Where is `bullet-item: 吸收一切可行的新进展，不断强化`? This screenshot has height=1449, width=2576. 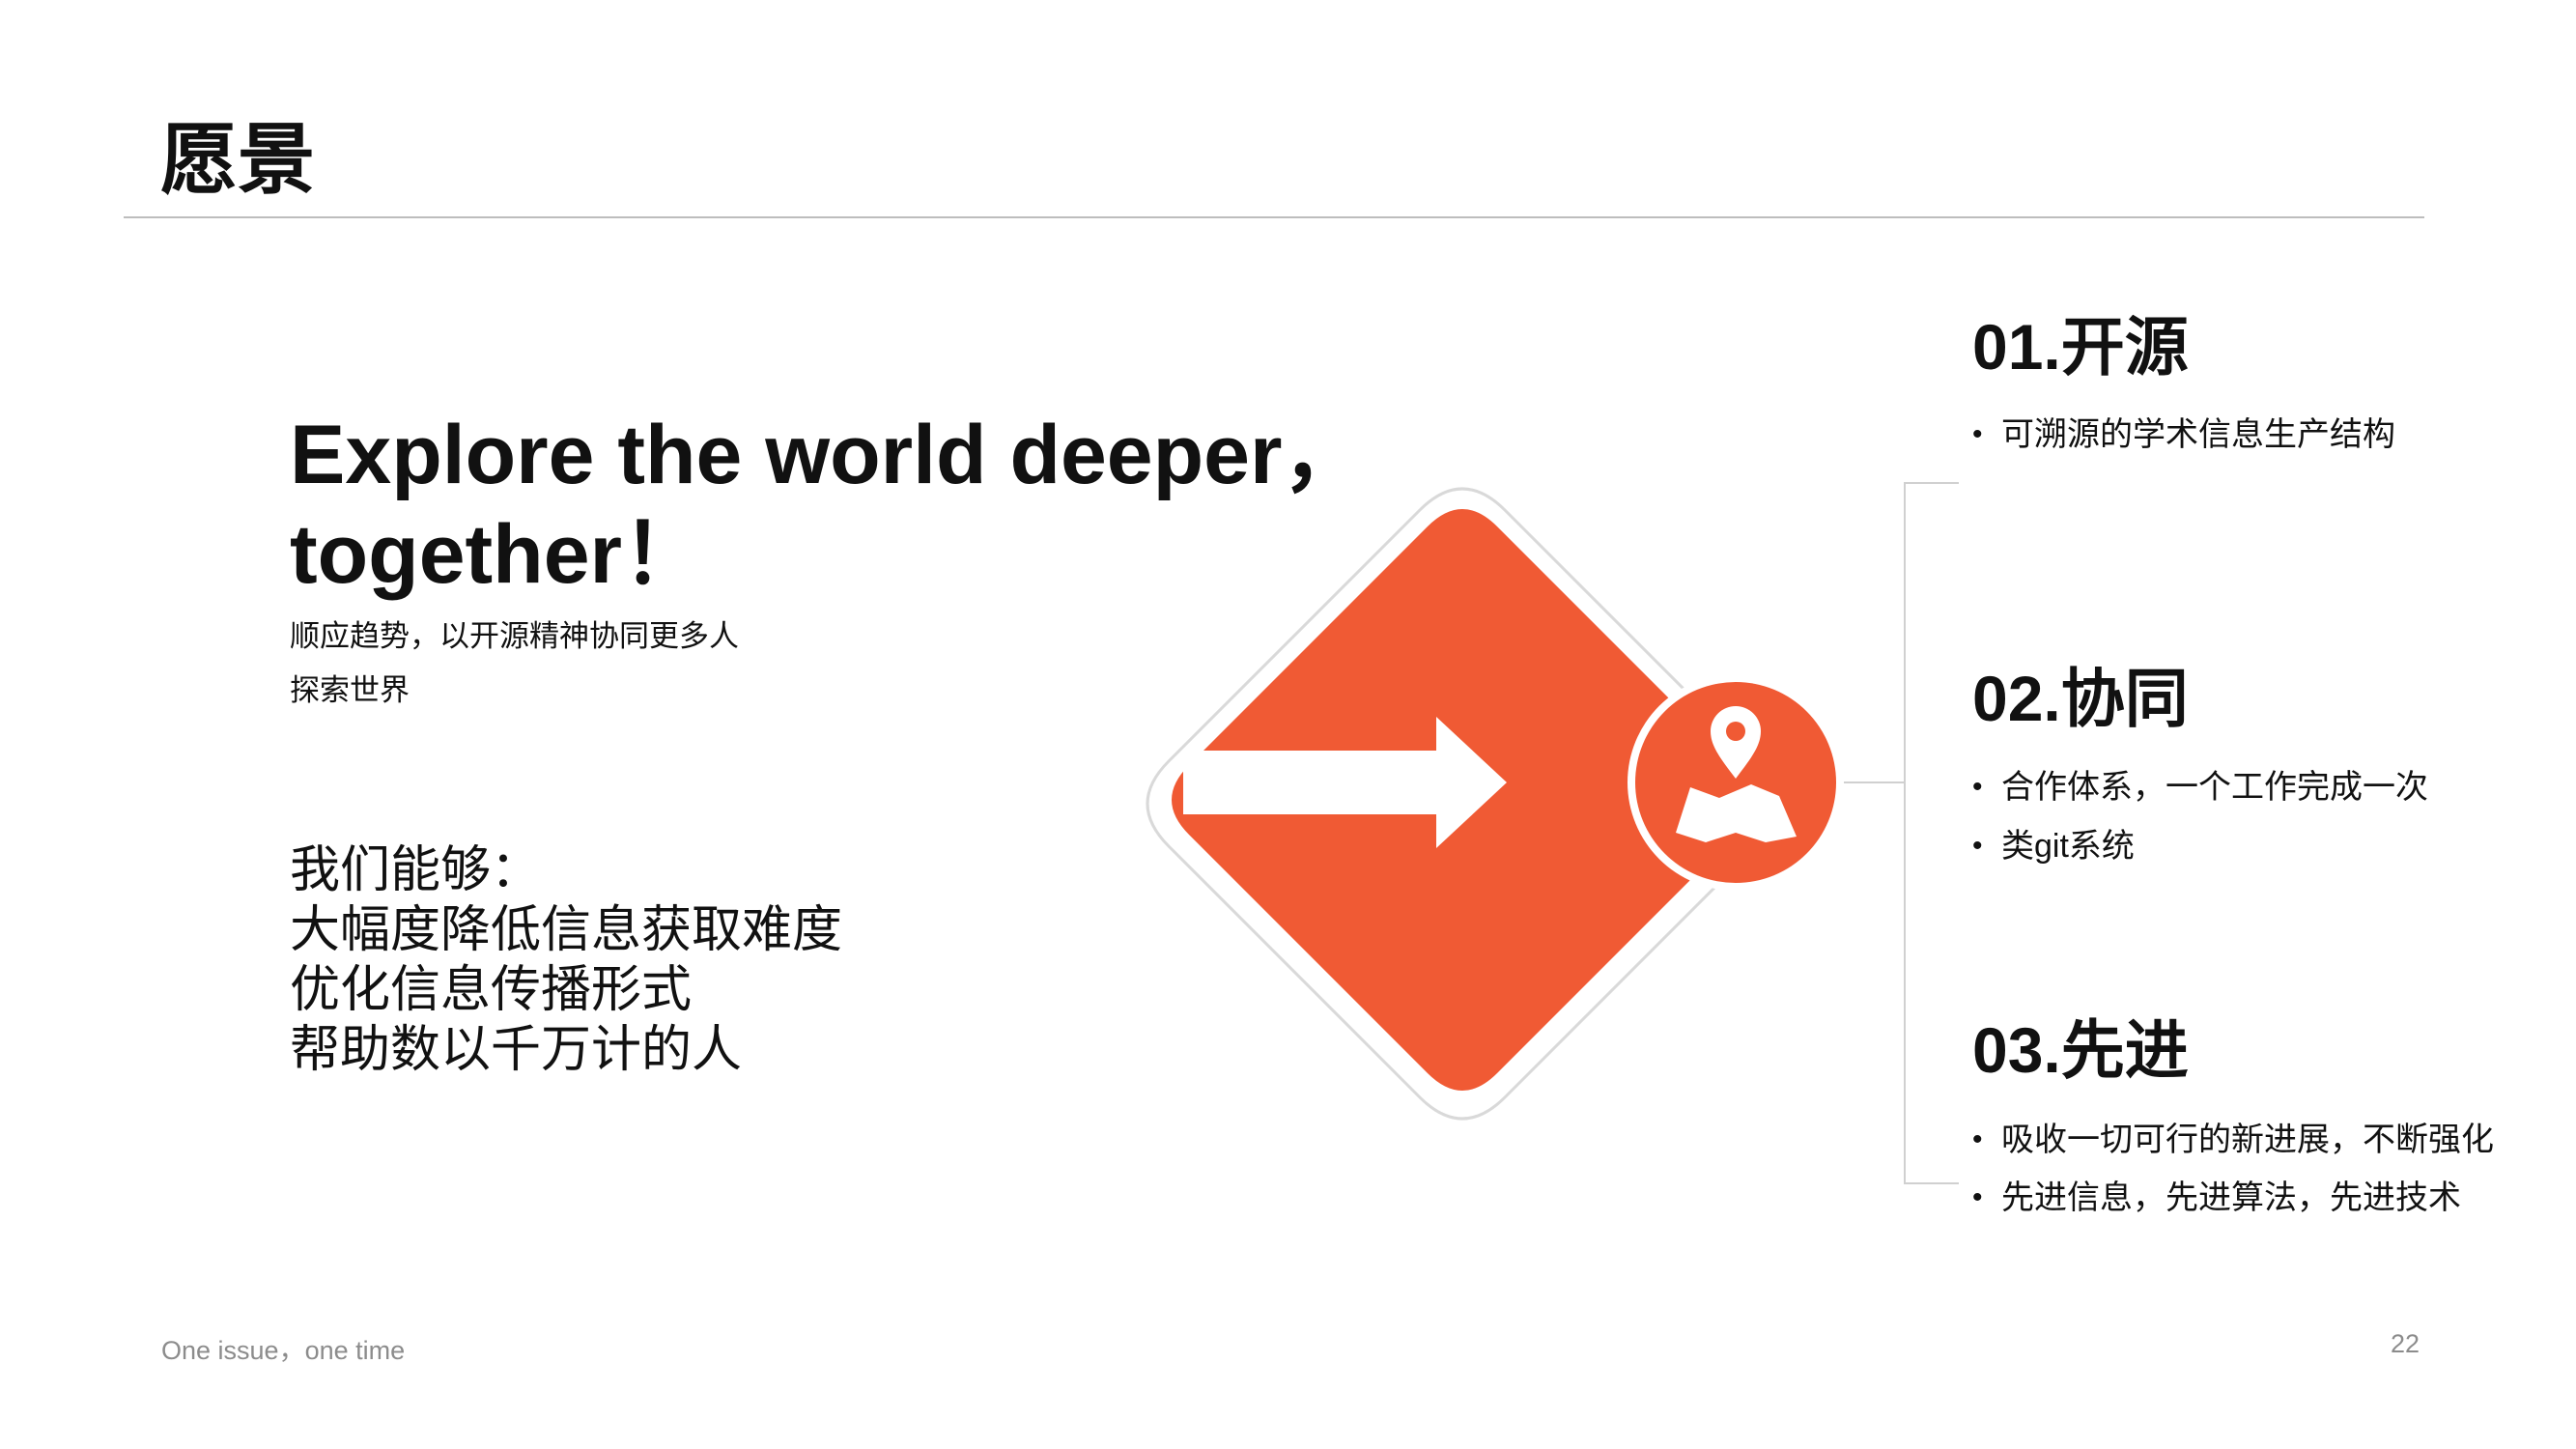 bullet-item: 吸收一切可行的新进展，不断强化 is located at coordinates (2233, 1140).